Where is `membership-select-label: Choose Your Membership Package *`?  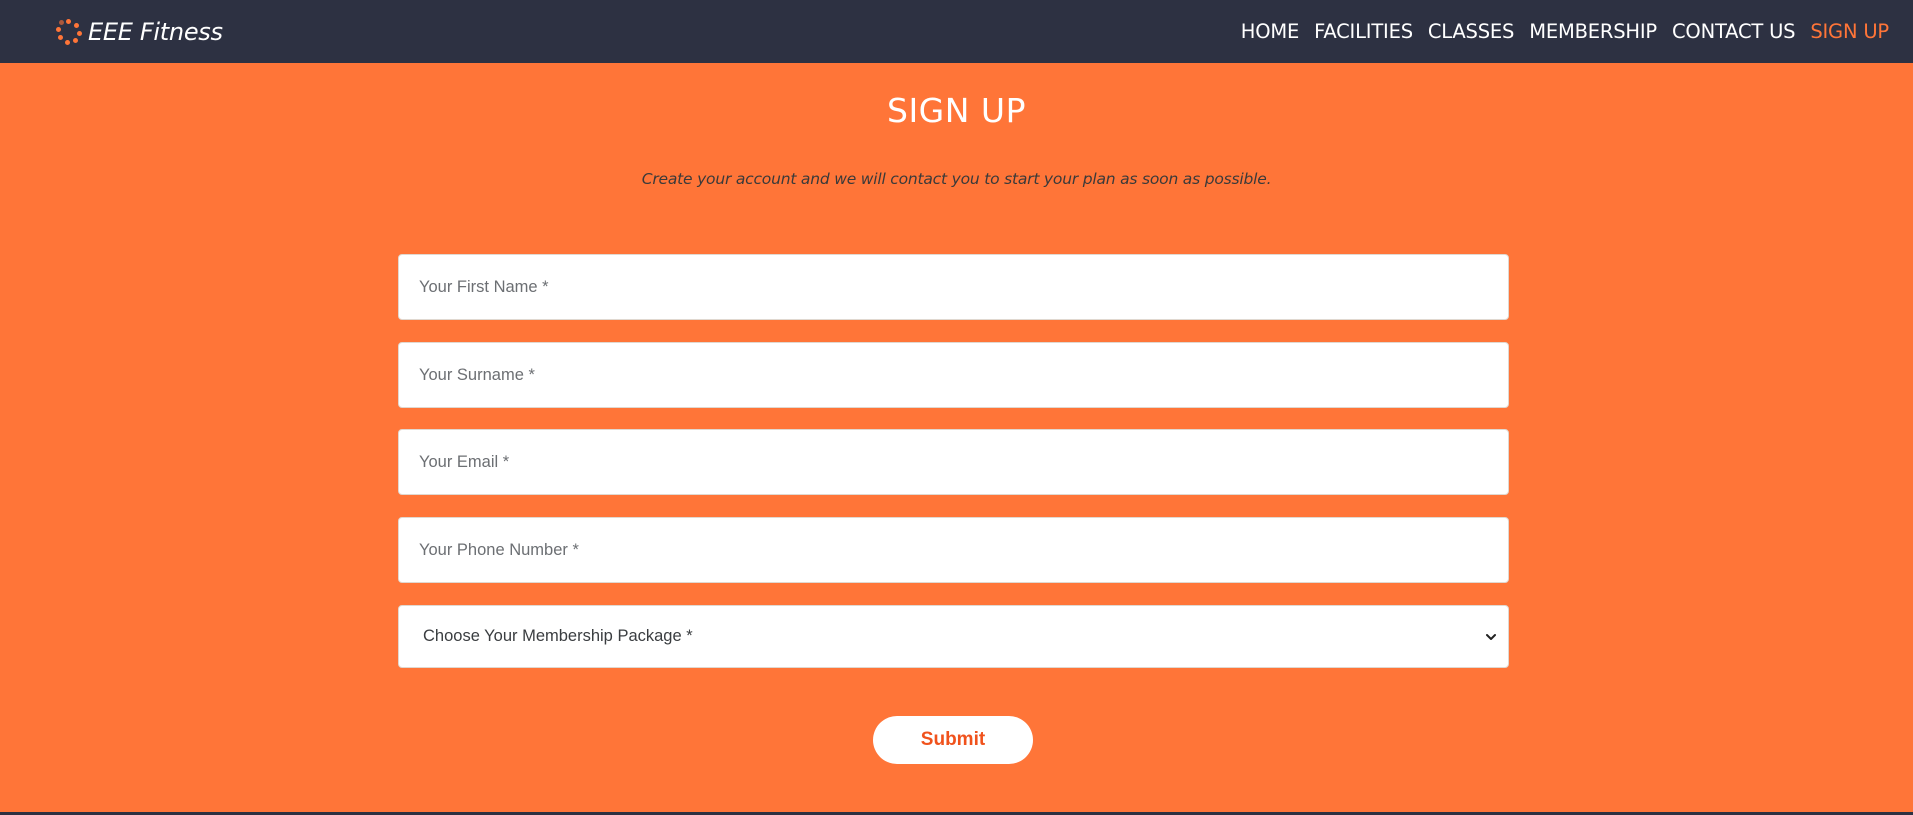
membership-select-label: Choose Your Membership Package * is located at coordinates (558, 636).